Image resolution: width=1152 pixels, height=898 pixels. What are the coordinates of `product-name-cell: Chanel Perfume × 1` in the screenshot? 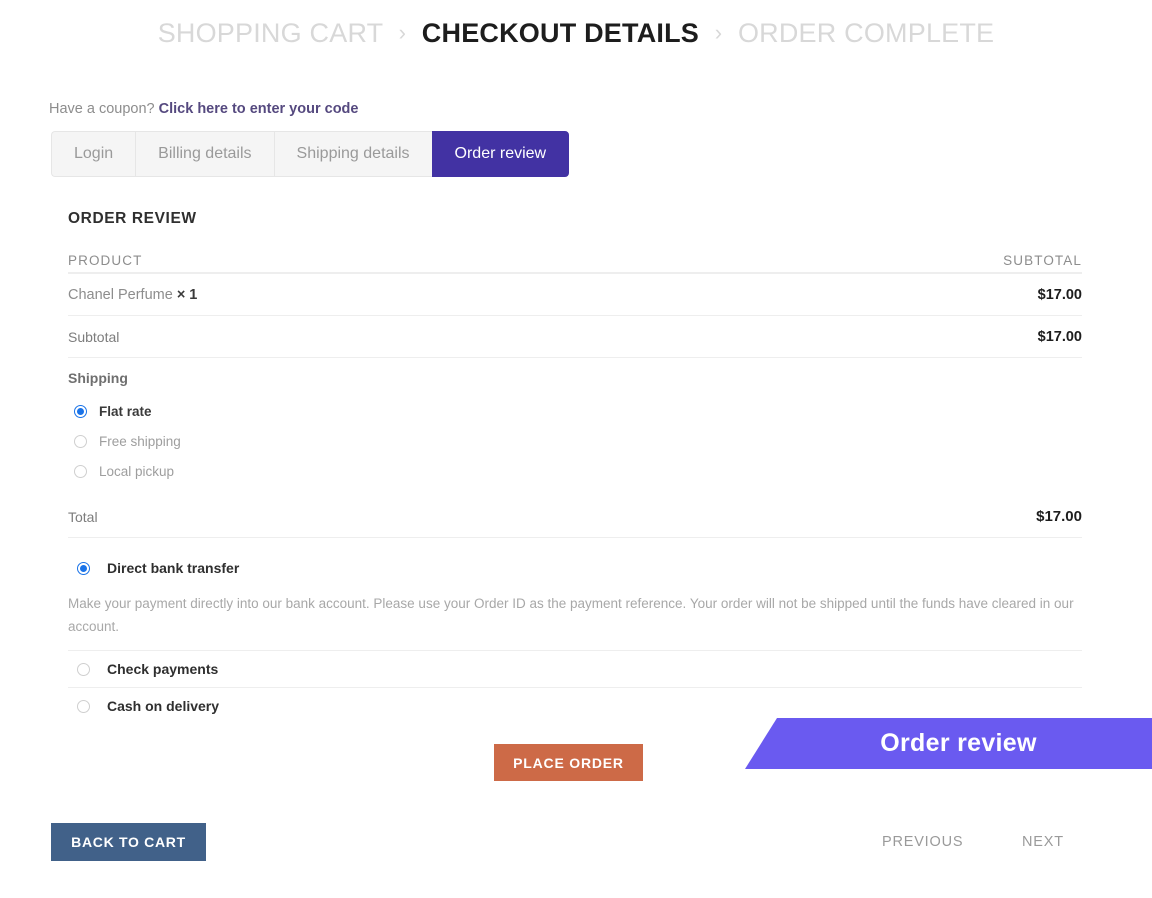 It's located at (132, 295).